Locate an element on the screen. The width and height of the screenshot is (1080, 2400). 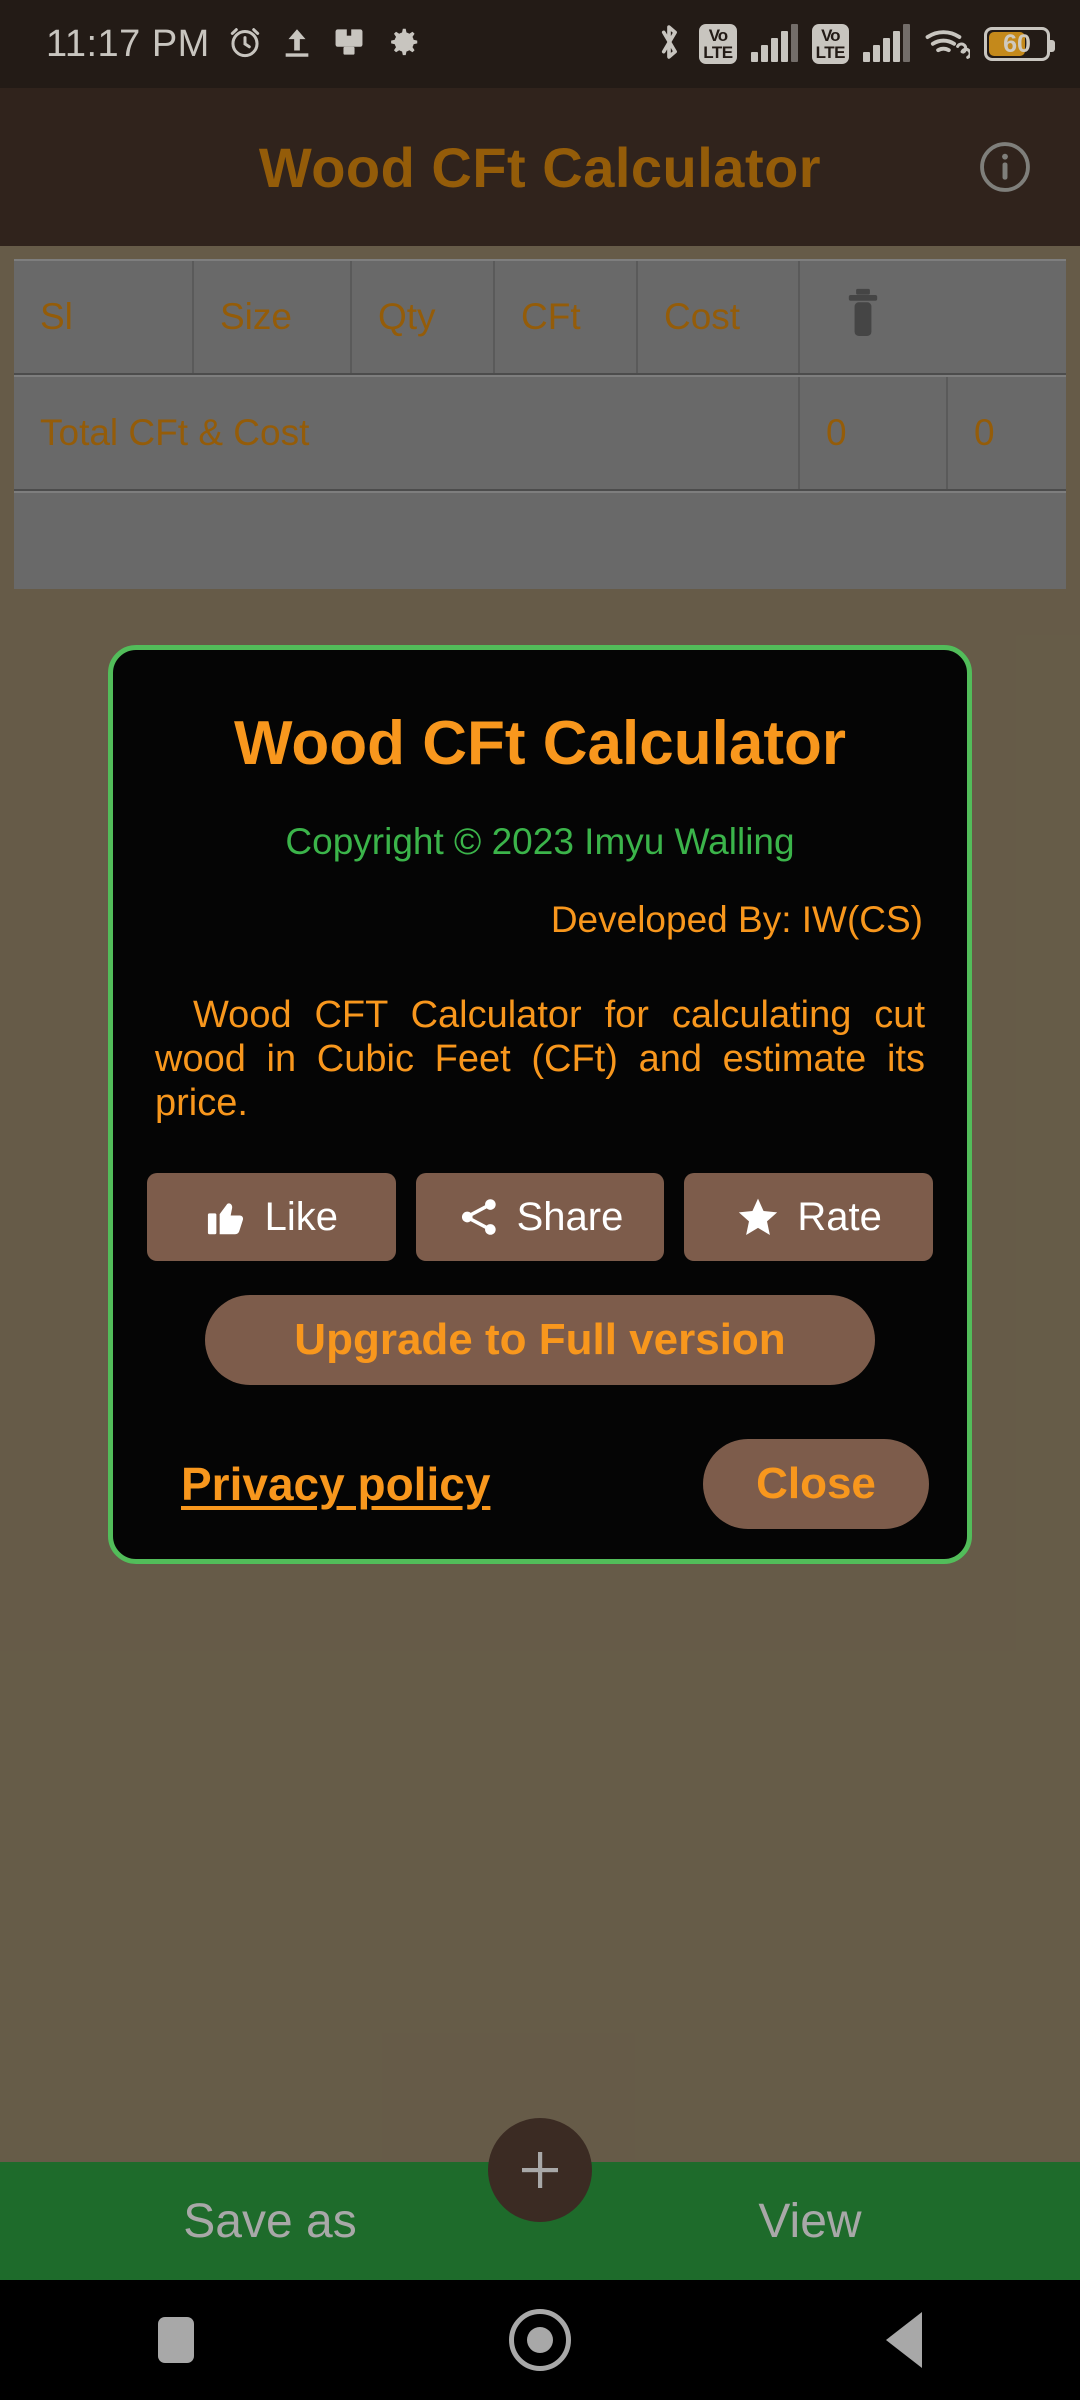
table-header-size: Size is located at coordinates (273, 317).